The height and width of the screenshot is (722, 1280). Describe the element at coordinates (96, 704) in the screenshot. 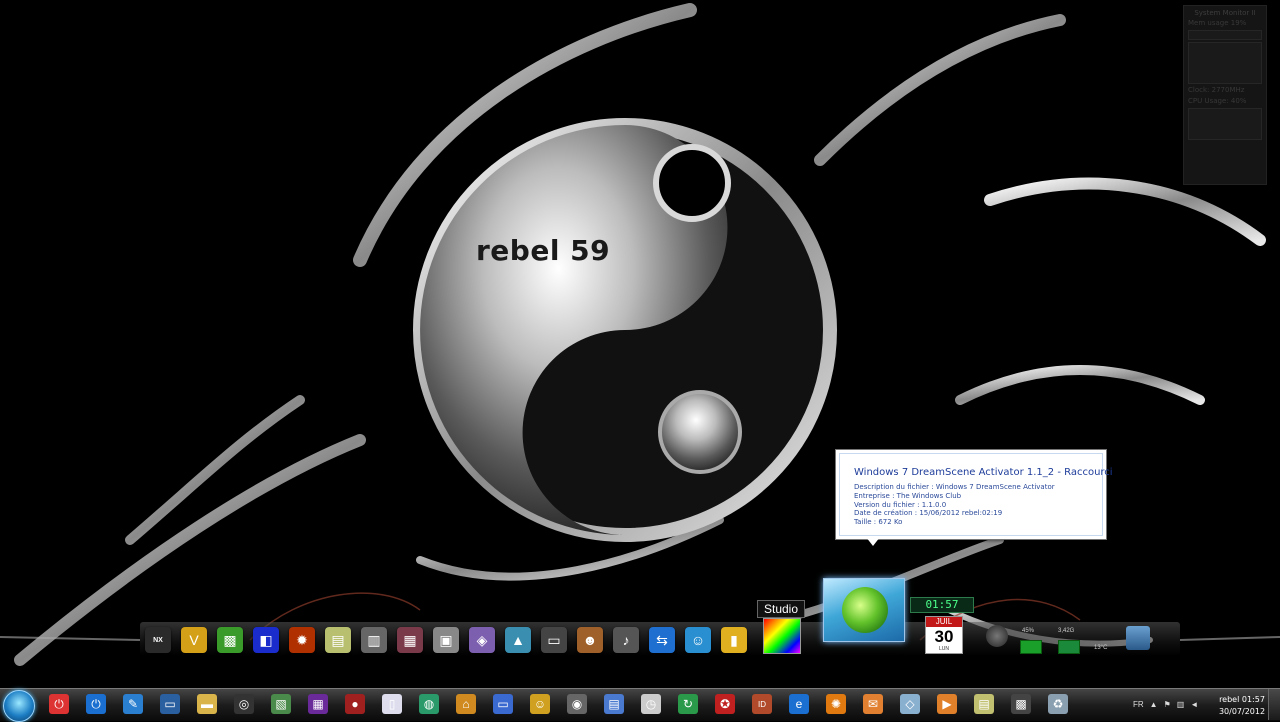

I see `power-icon: ⏻` at that location.